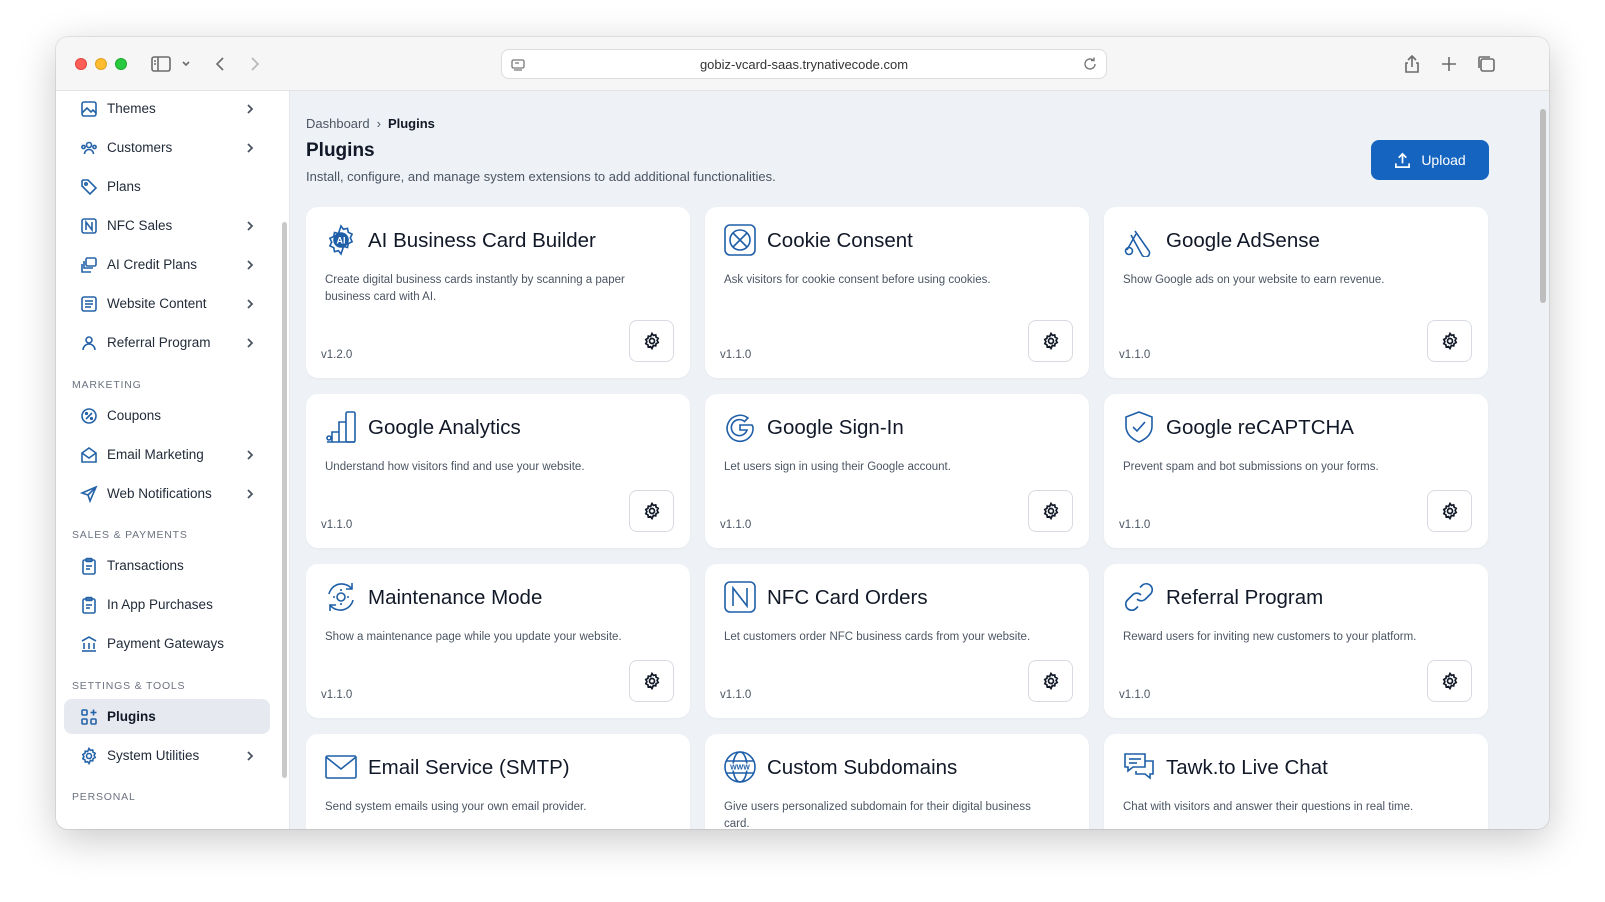 The image size is (1605, 902). I want to click on sidebar-item-web-notifications: Web Notifications, so click(167, 493).